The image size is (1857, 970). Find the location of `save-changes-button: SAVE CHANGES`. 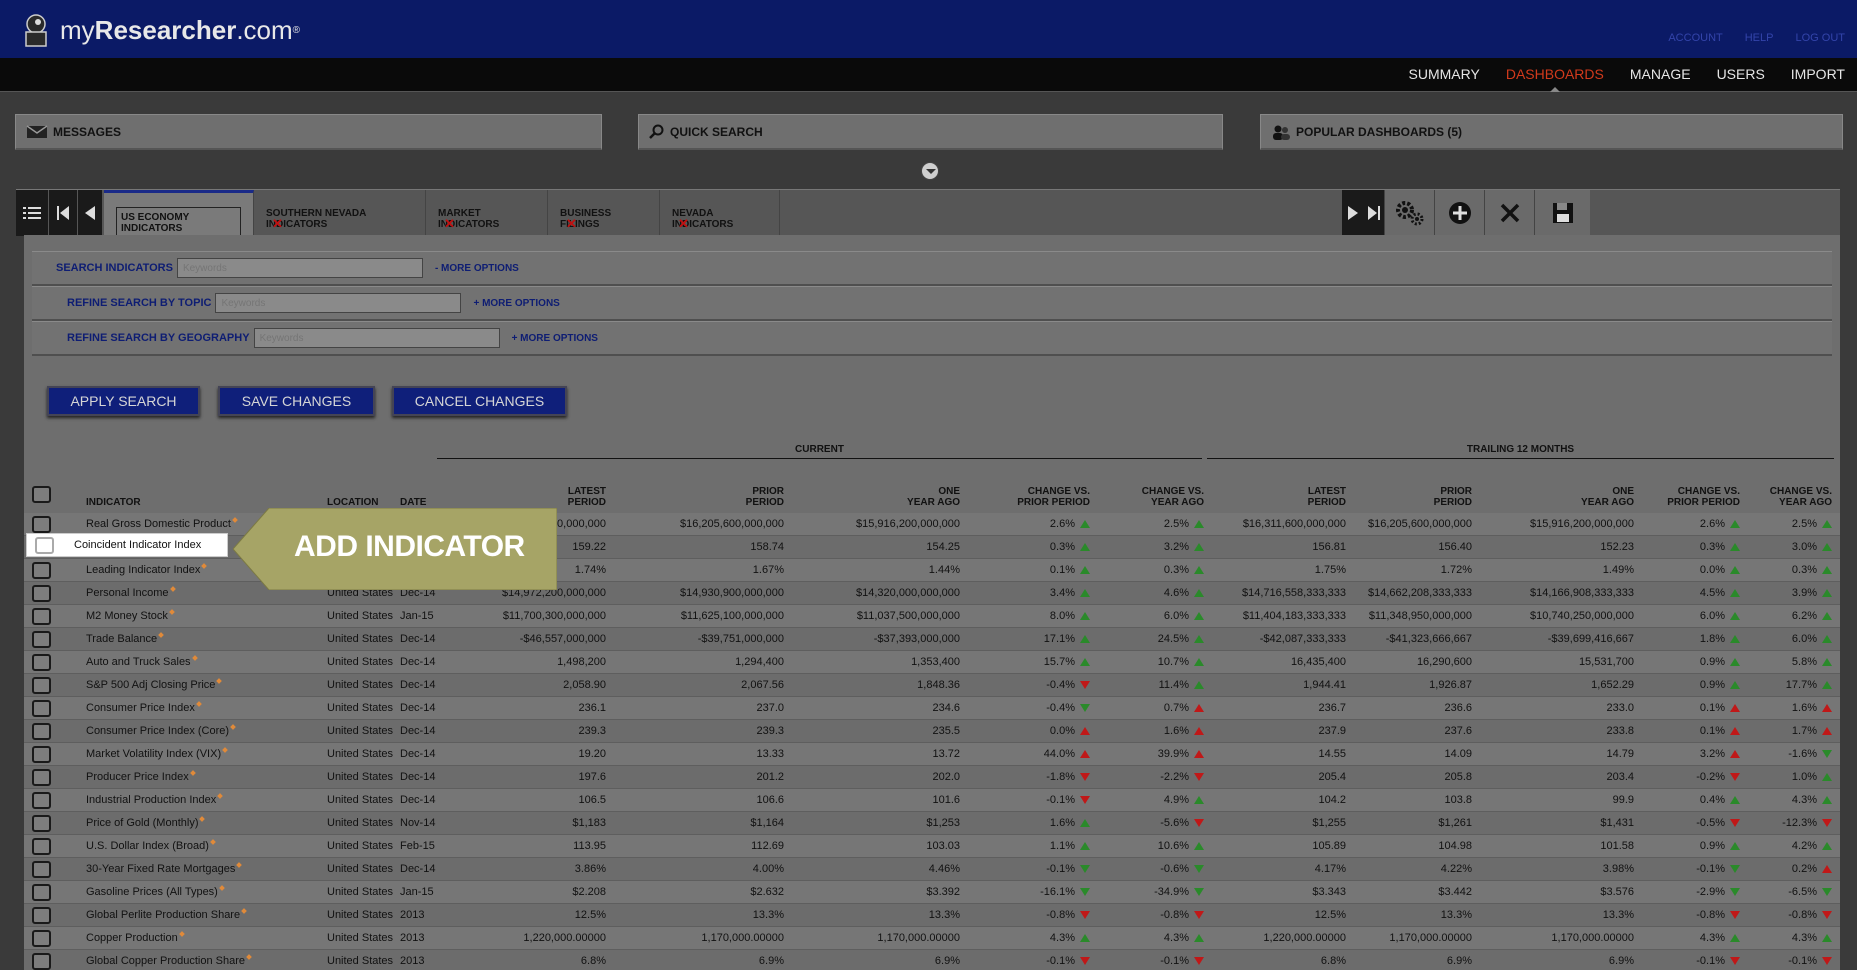

save-changes-button: SAVE CHANGES is located at coordinates (296, 401).